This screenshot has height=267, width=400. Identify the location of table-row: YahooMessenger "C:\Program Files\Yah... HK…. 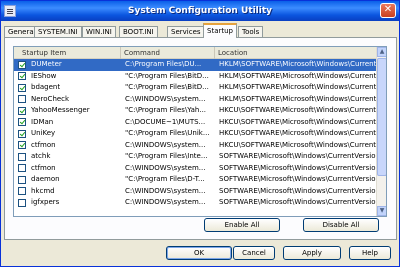
(195, 111).